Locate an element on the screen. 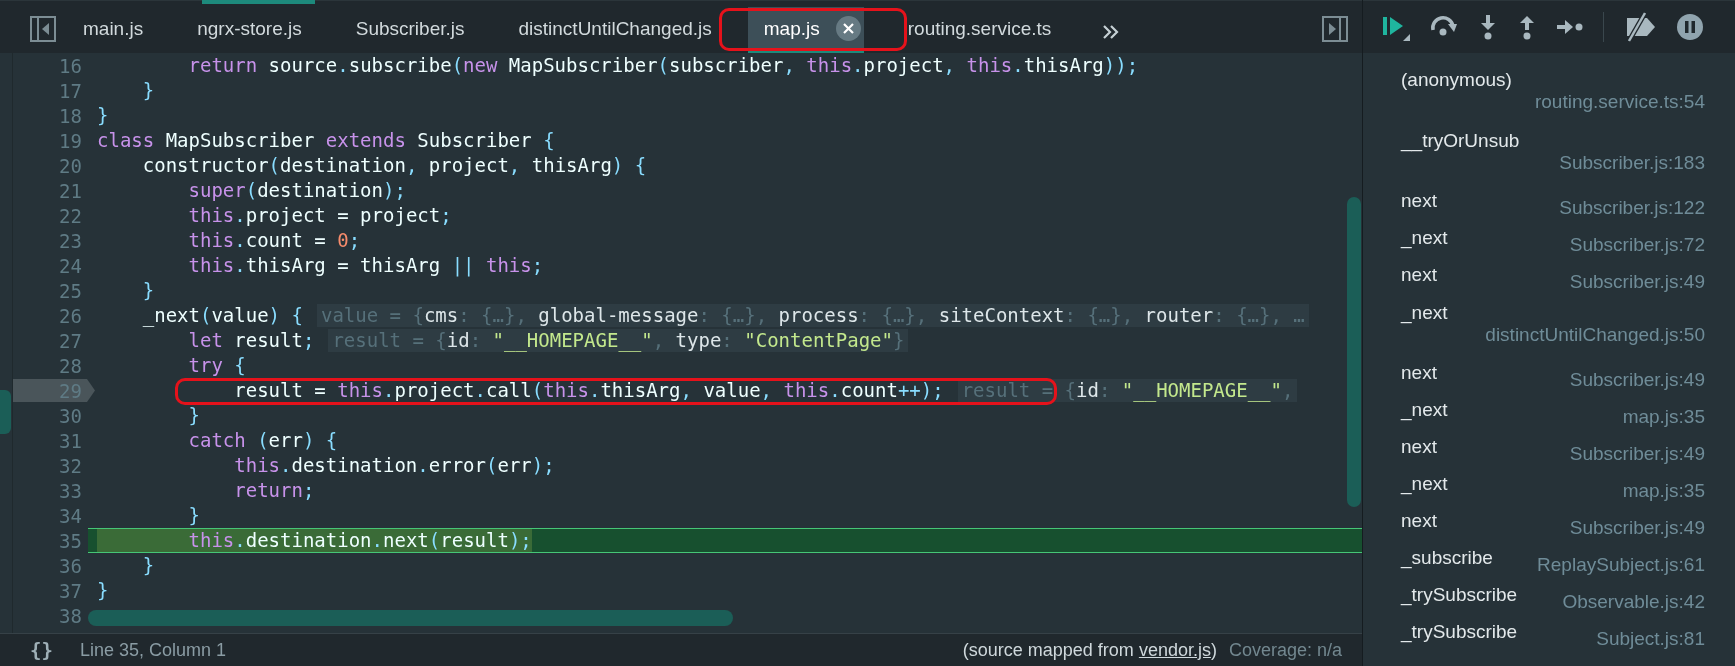 This screenshot has width=1735, height=666. line-number: 37 is located at coordinates (70, 590).